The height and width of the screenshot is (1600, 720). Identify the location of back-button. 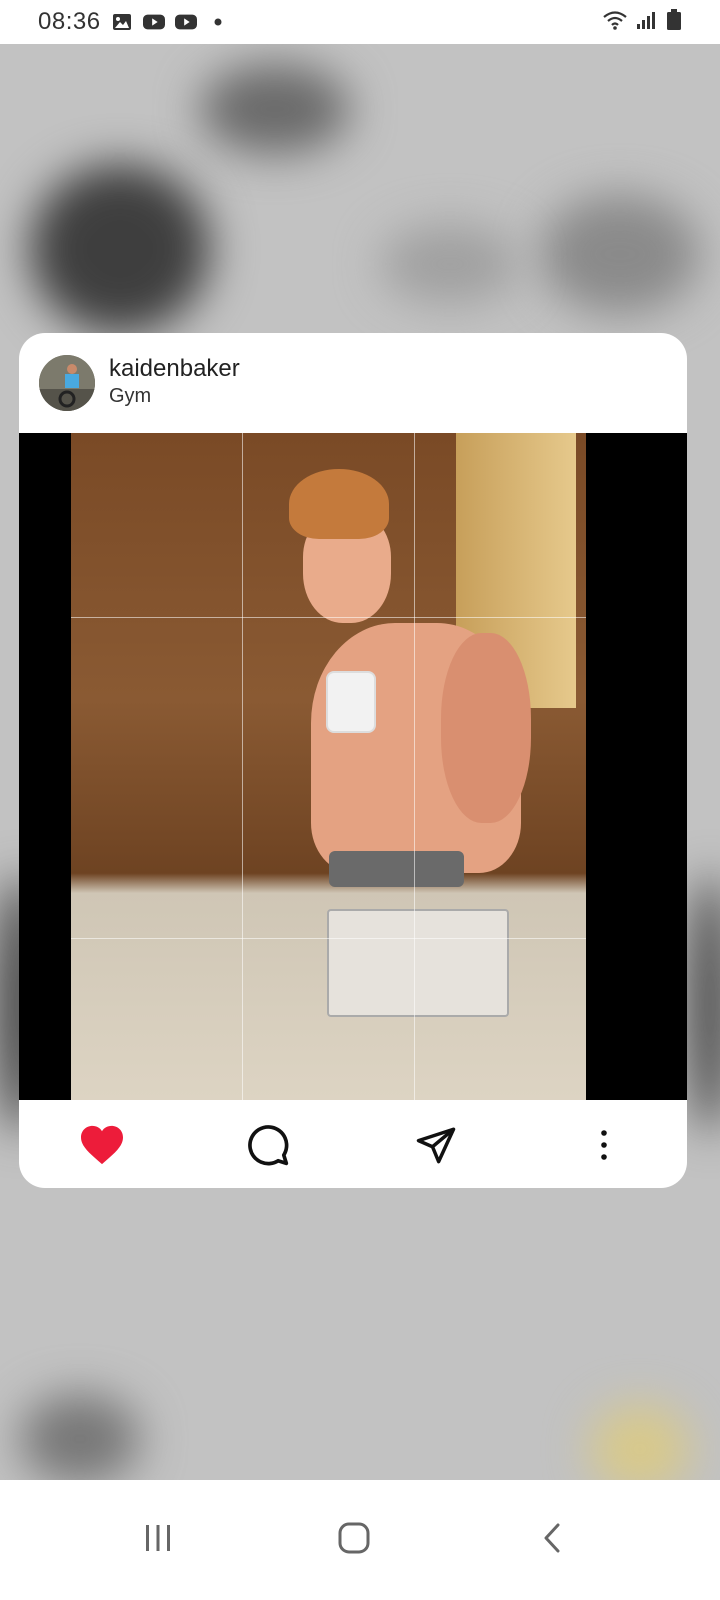
(552, 1538).